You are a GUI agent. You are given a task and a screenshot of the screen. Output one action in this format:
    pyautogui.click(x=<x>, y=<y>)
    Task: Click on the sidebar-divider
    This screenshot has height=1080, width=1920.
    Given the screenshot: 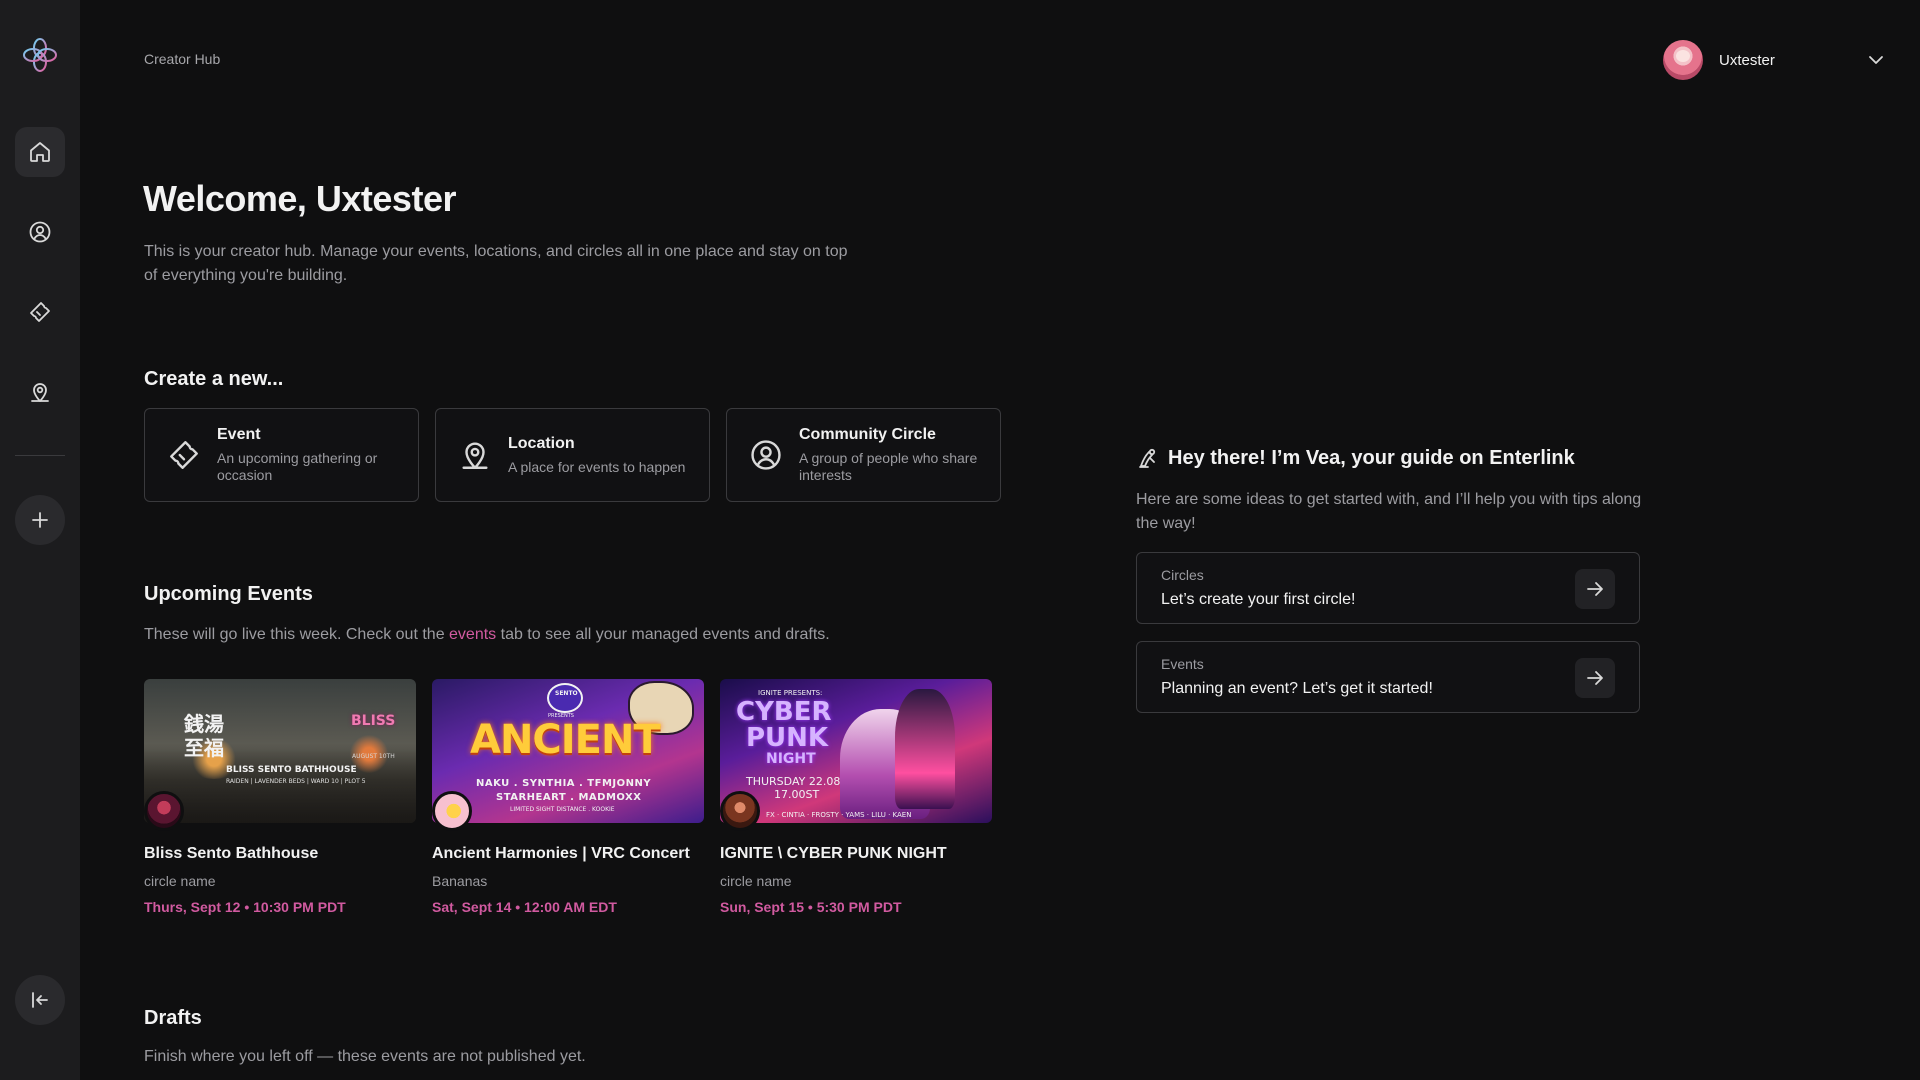 What is the action you would take?
    pyautogui.click(x=40, y=455)
    